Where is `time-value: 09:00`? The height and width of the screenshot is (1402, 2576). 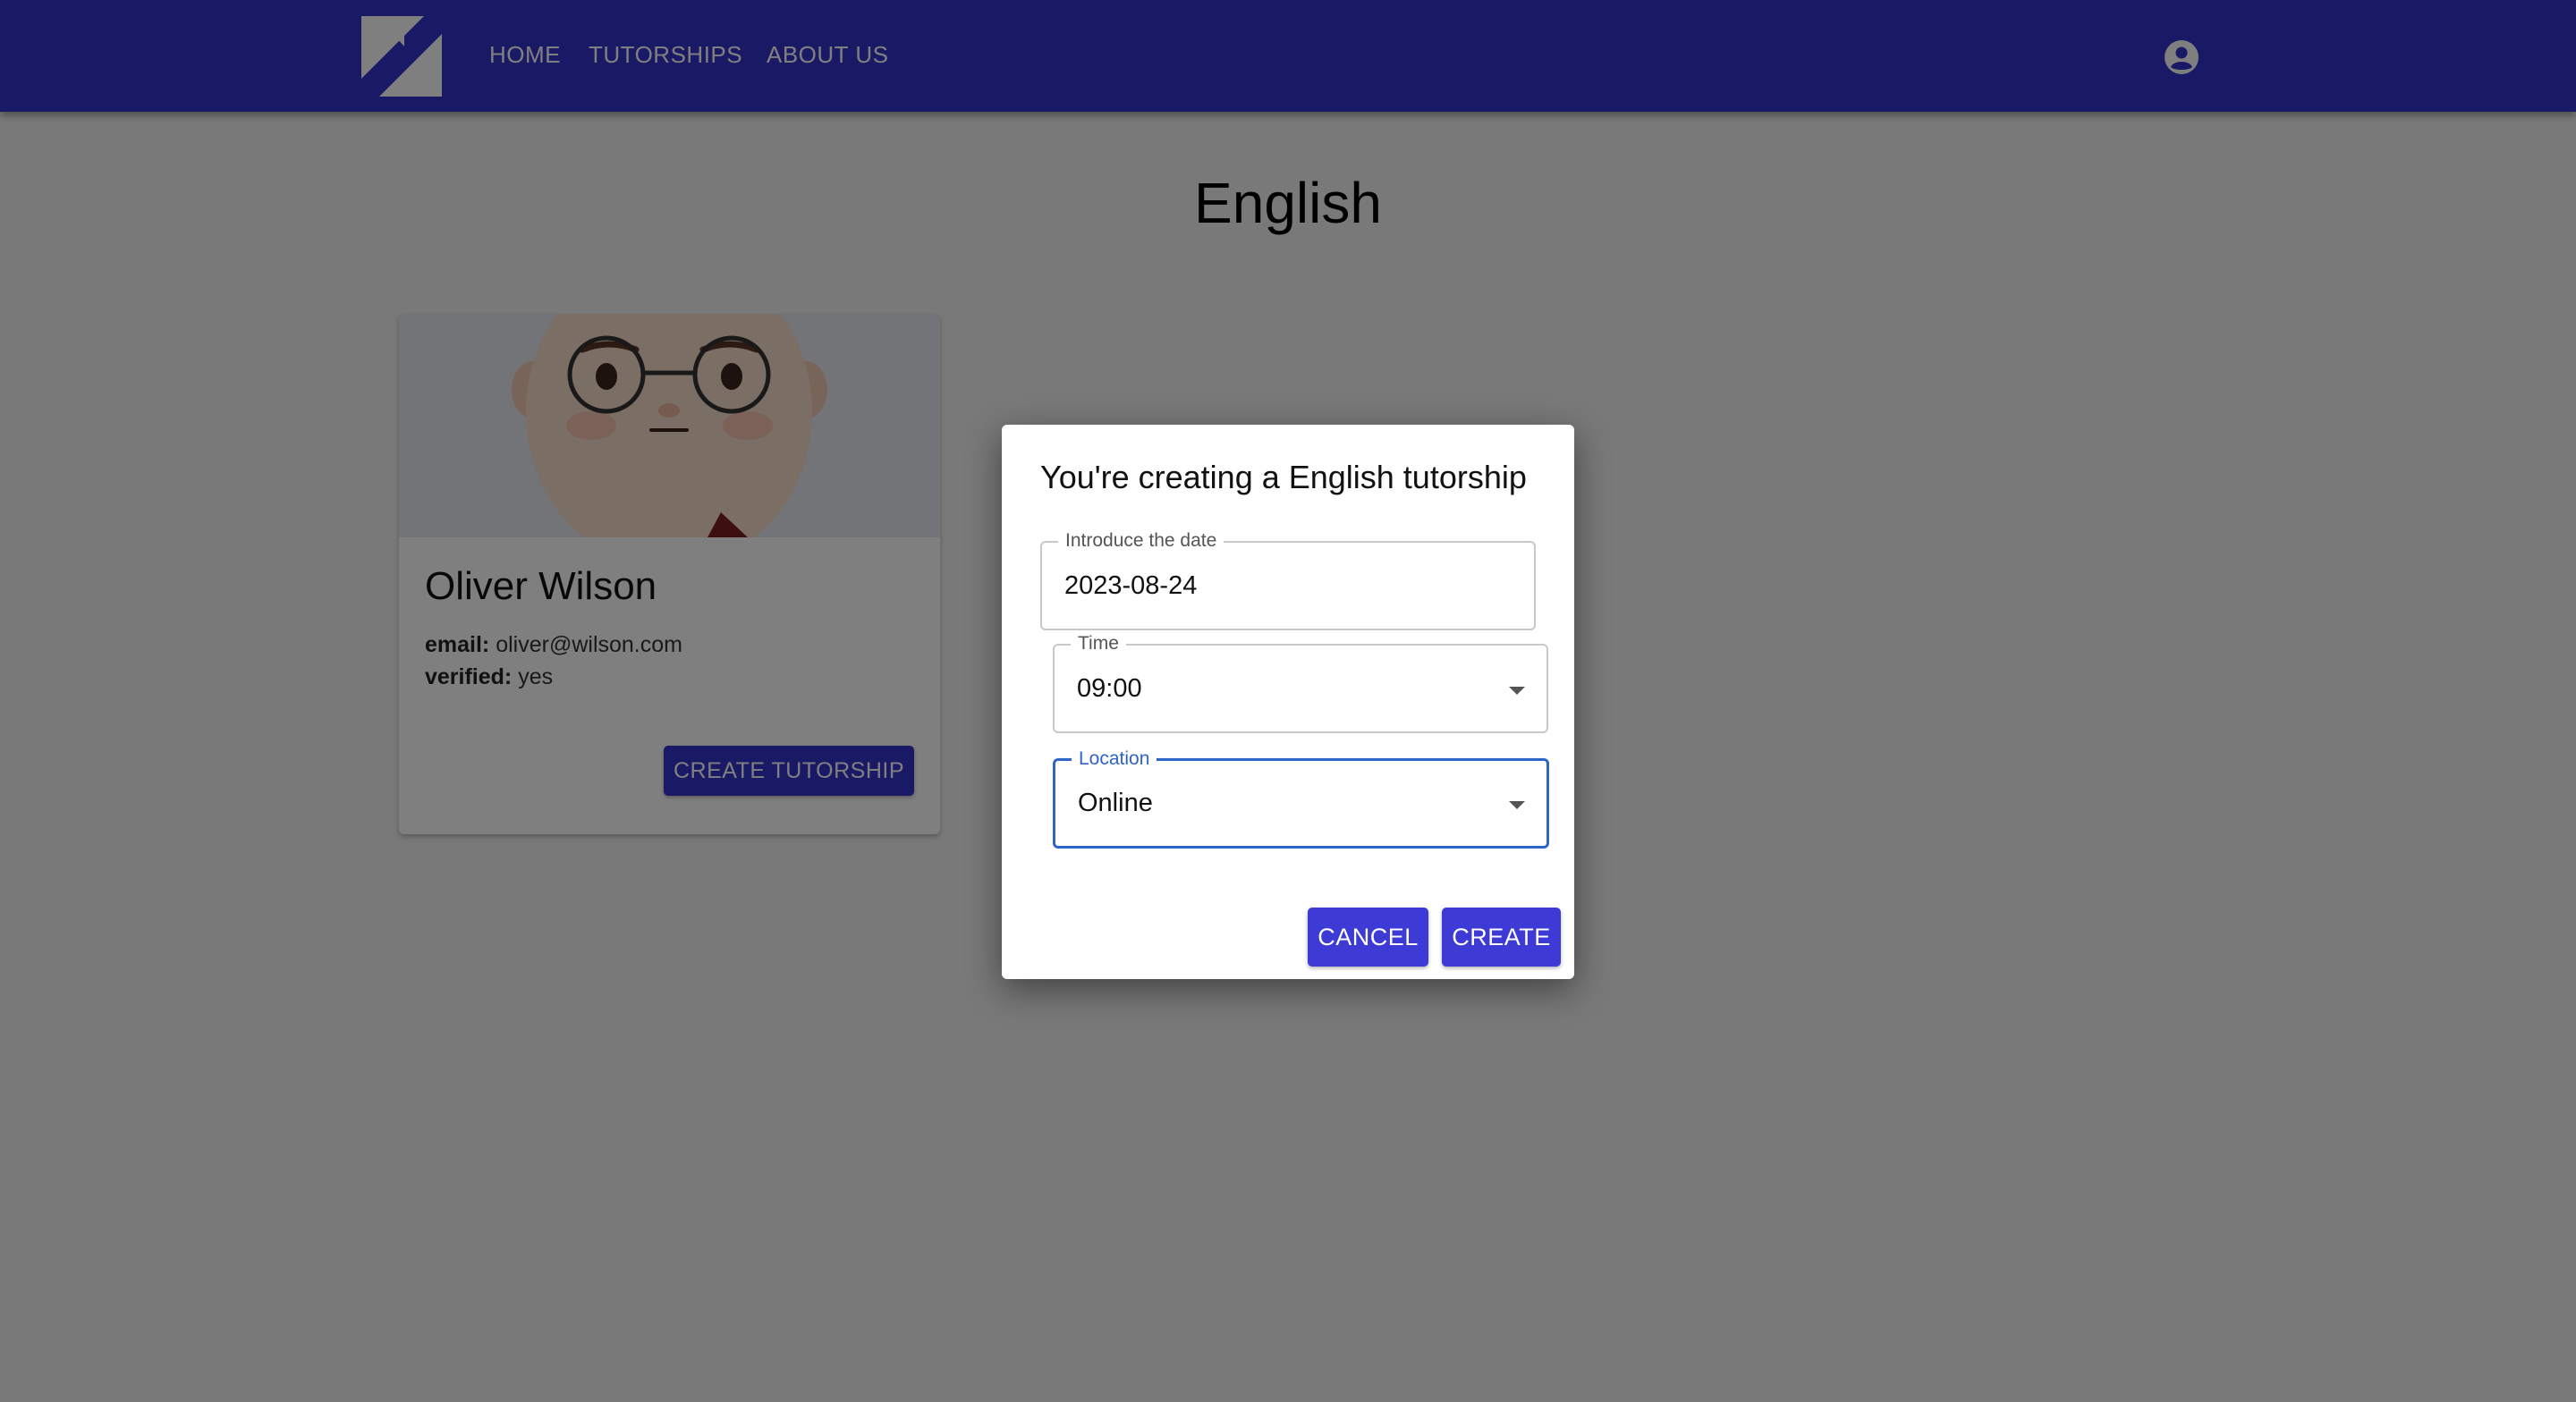
time-value: 09:00 is located at coordinates (1109, 688).